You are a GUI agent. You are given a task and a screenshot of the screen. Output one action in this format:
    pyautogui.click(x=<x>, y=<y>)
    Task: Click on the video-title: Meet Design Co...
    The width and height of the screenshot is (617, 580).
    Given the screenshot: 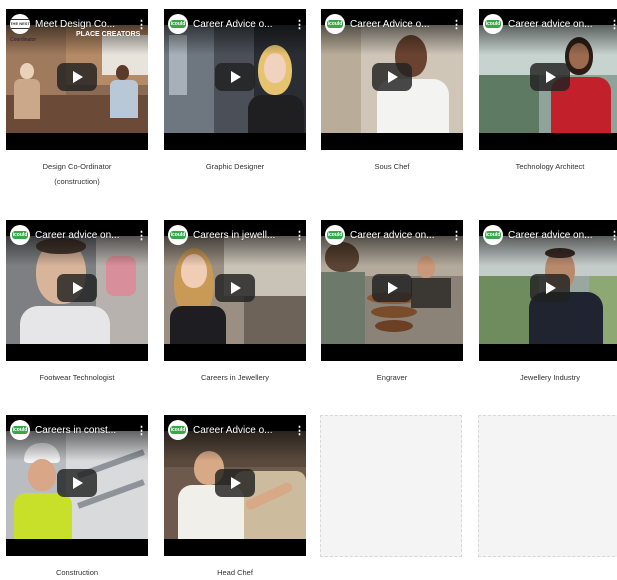 What is the action you would take?
    pyautogui.click(x=85, y=24)
    